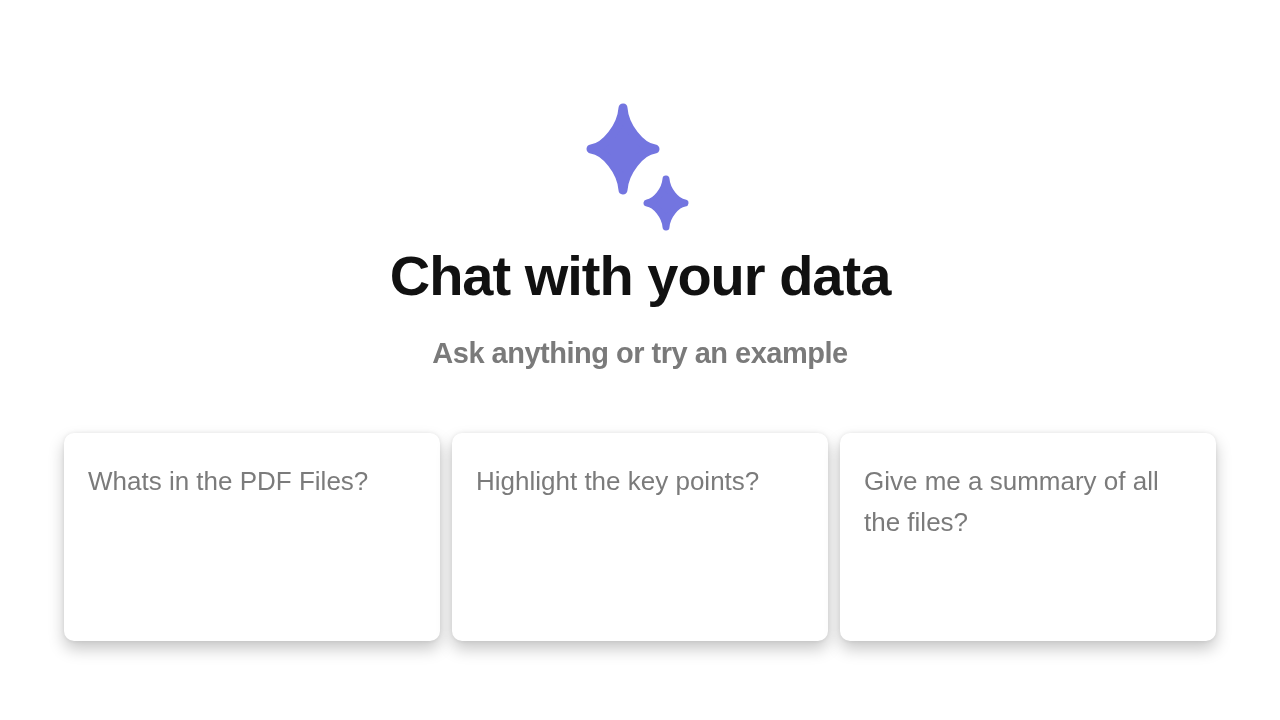 This screenshot has width=1280, height=720. What do you see at coordinates (640, 537) in the screenshot?
I see `example-prompt-button: Highlight the key points?` at bounding box center [640, 537].